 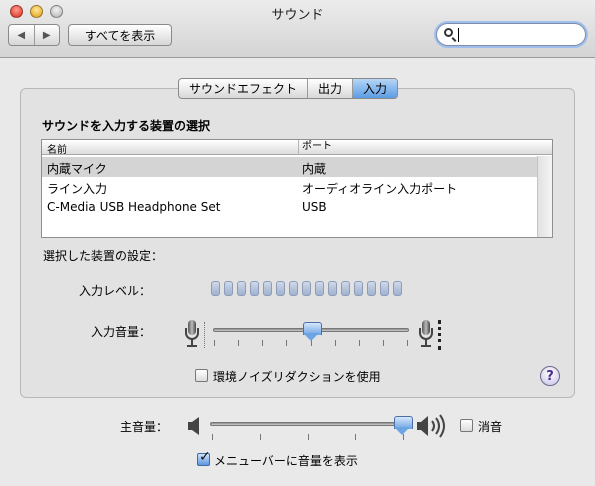 What do you see at coordinates (201, 375) in the screenshot?
I see `noise-reduction-checkbox` at bounding box center [201, 375].